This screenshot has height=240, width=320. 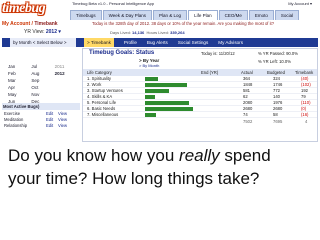 I want to click on month-link: Feb, so click(x=19, y=73).